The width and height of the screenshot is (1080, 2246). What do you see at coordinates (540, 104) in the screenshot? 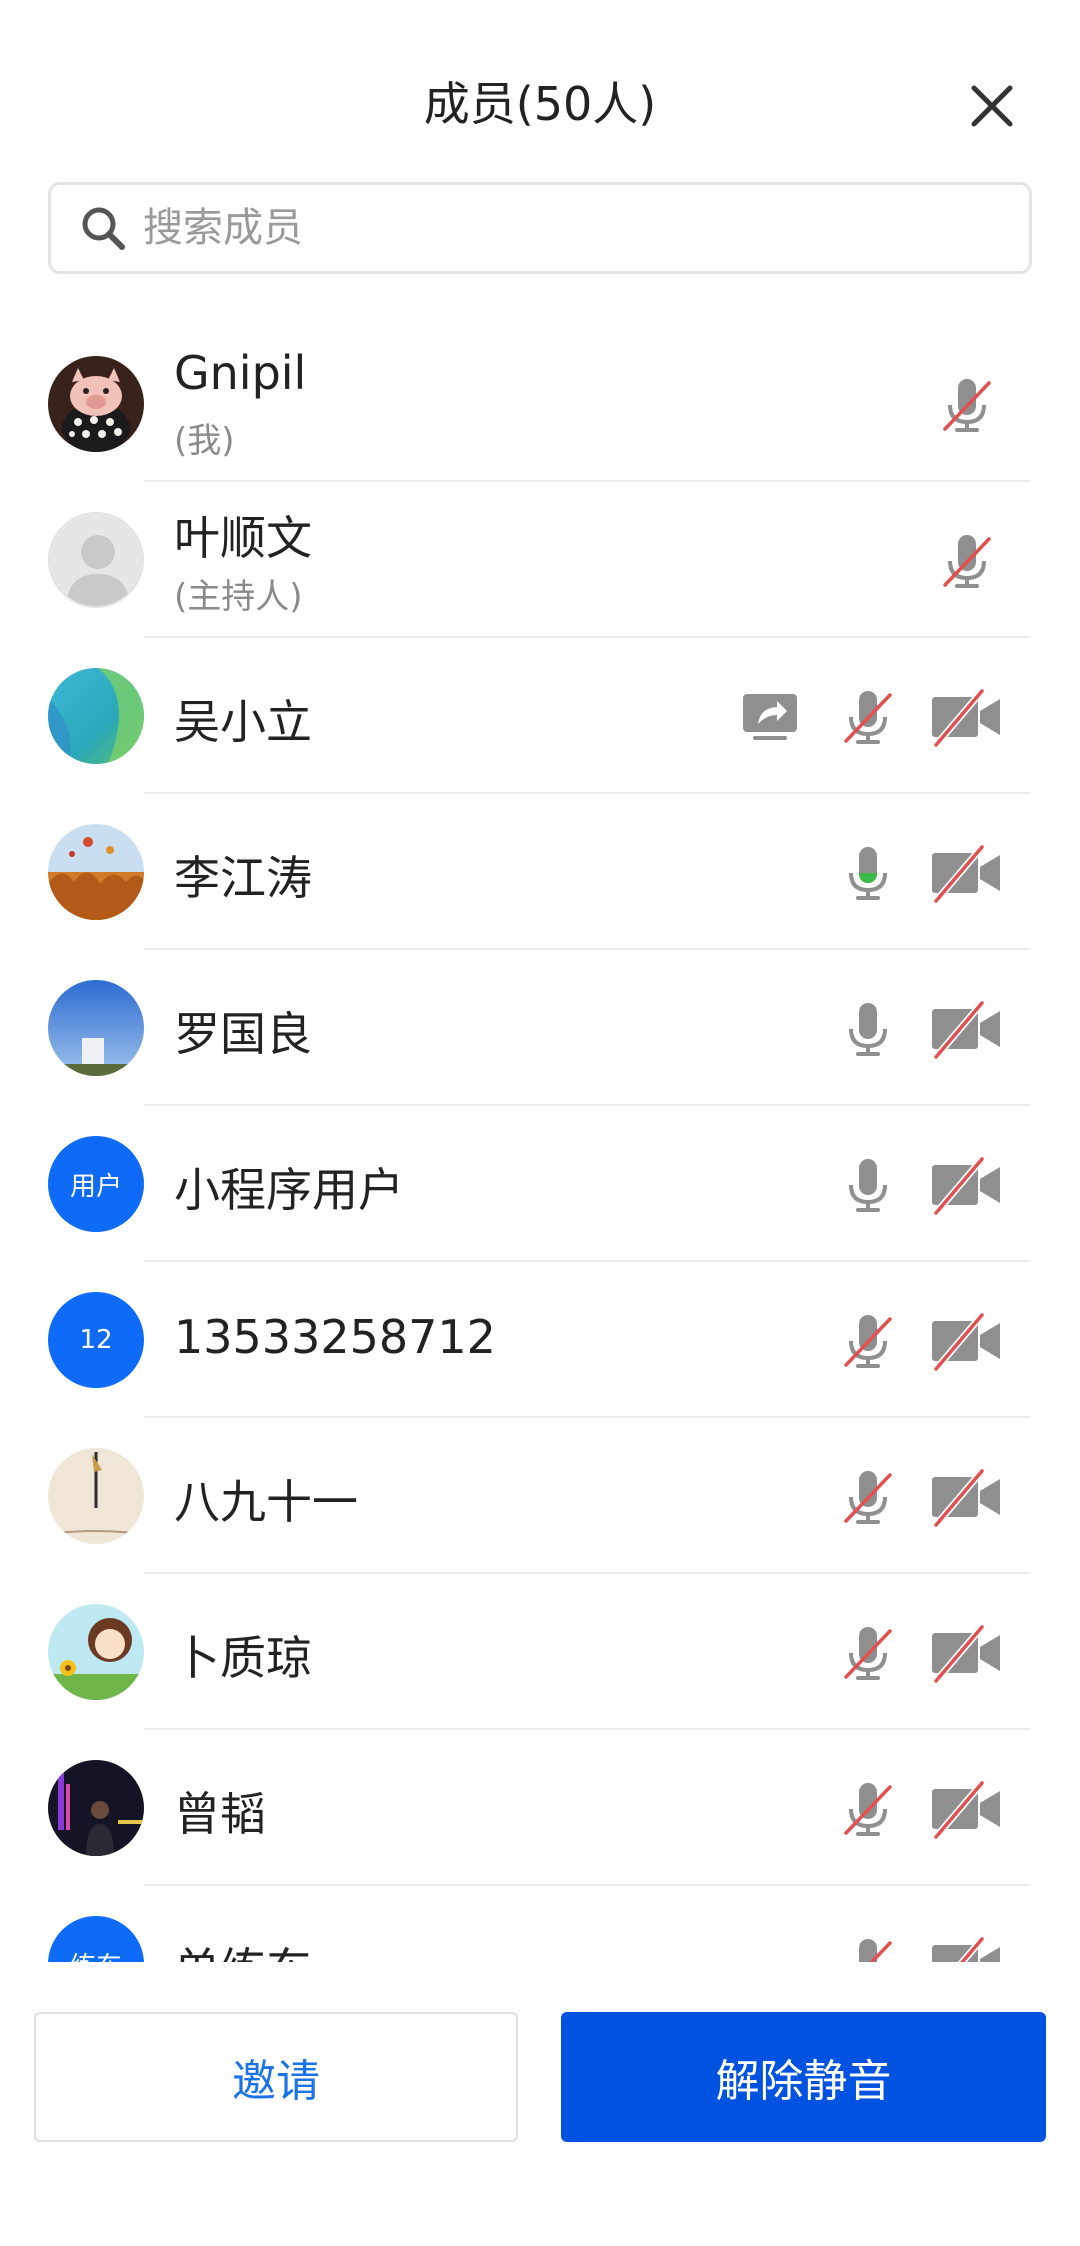
I see `panel-title: 成员(50人)` at bounding box center [540, 104].